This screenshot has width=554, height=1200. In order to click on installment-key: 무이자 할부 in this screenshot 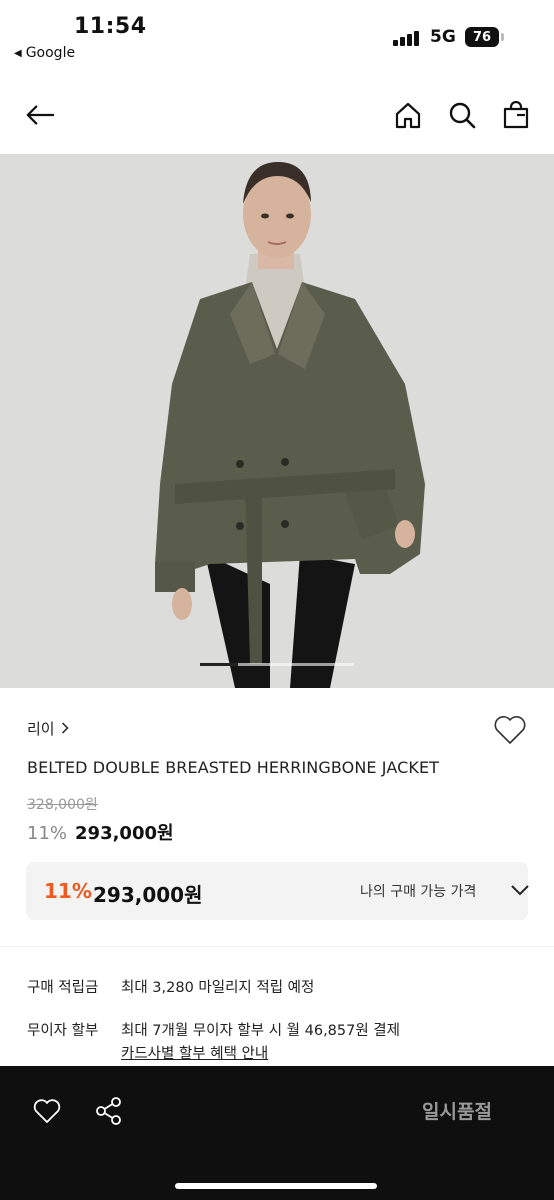, I will do `click(63, 1031)`.